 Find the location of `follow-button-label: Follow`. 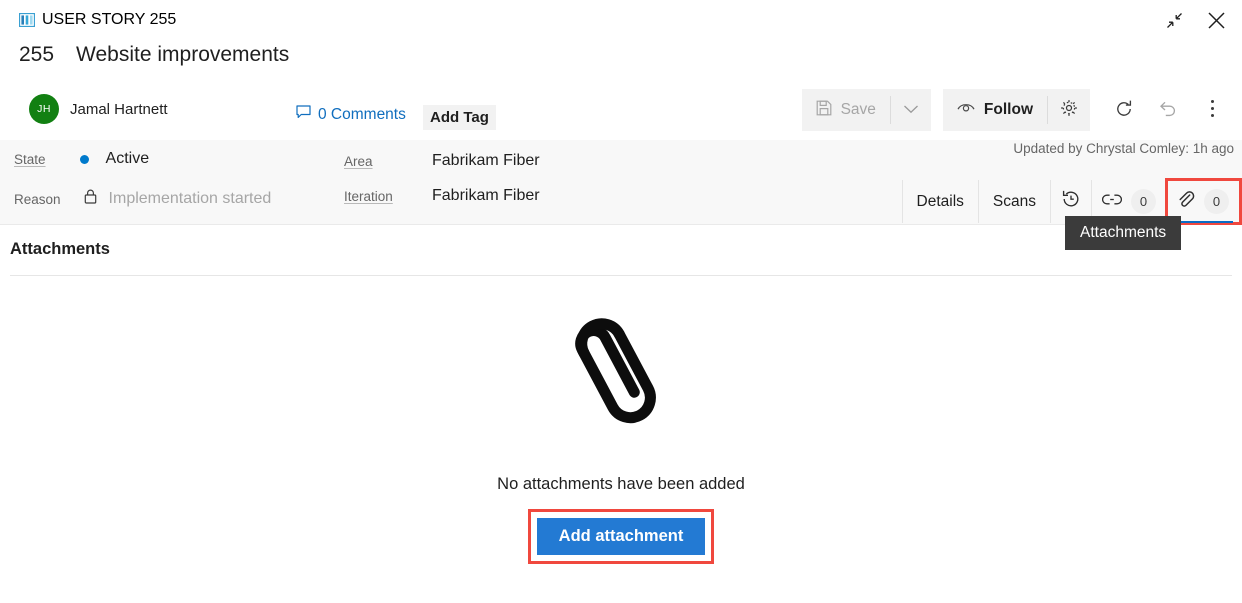

follow-button-label: Follow is located at coordinates (1008, 109).